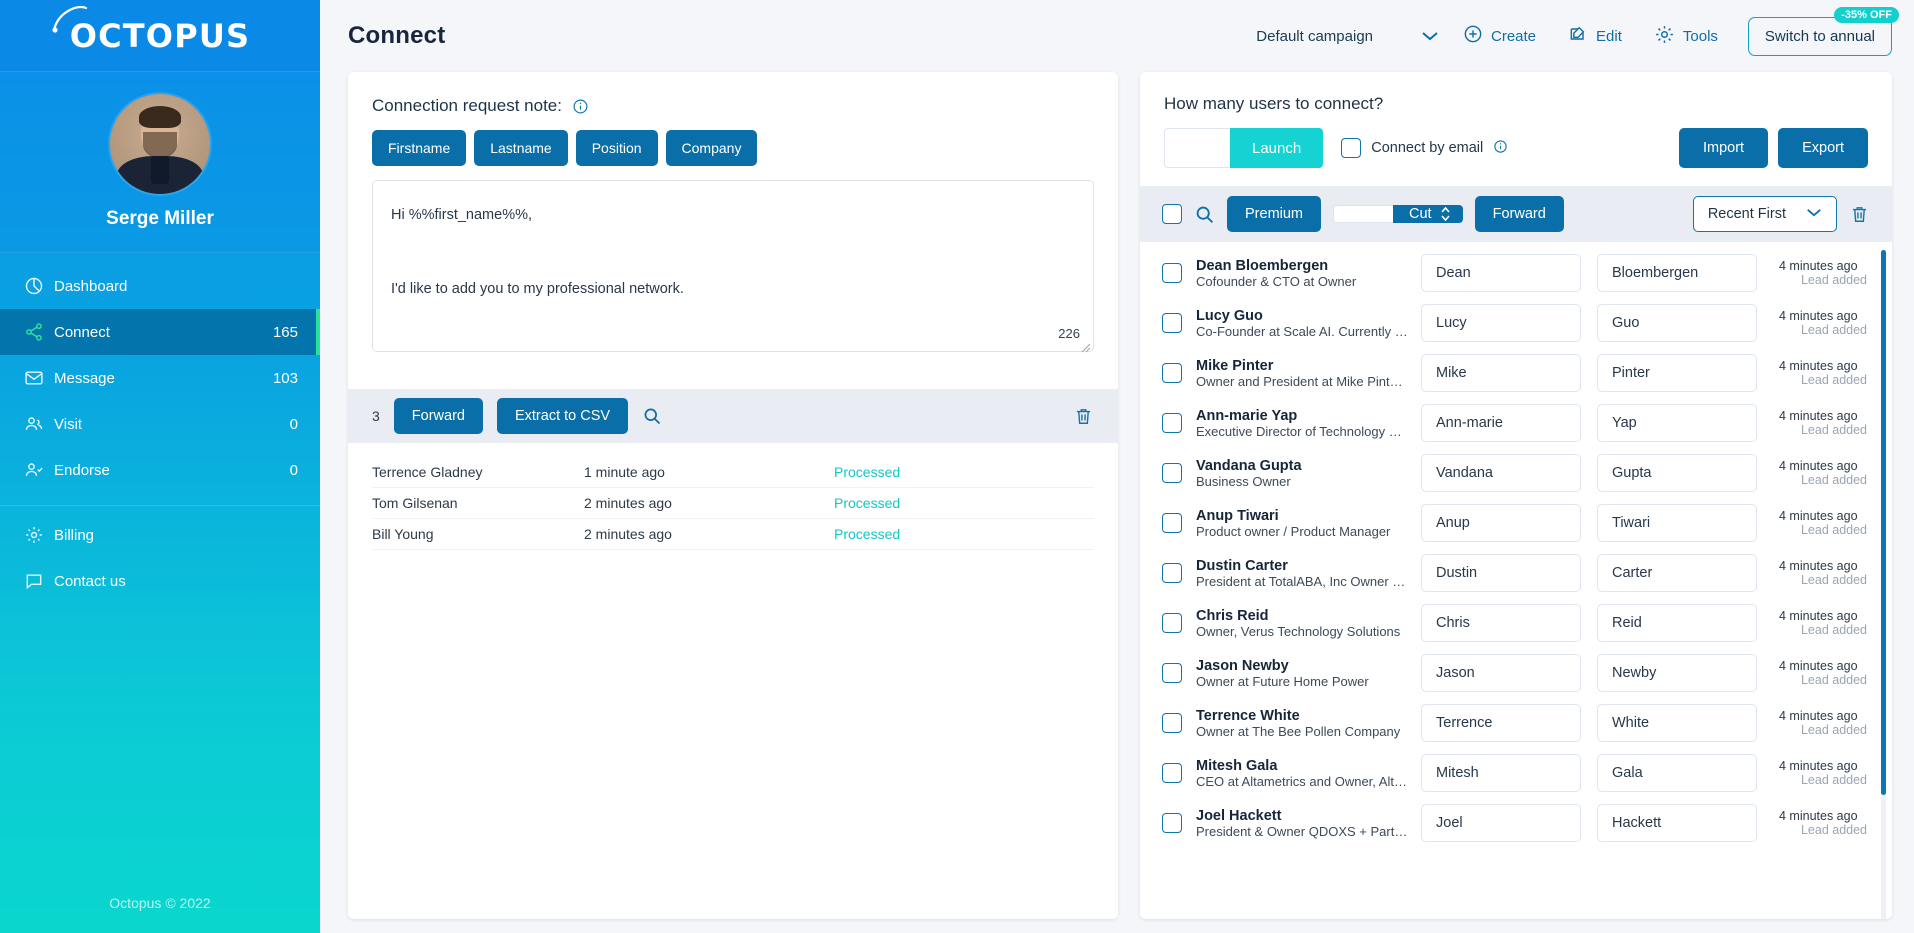 This screenshot has height=933, width=1914. Describe the element at coordinates (1499, 36) in the screenshot. I see `create-button: Create` at that location.